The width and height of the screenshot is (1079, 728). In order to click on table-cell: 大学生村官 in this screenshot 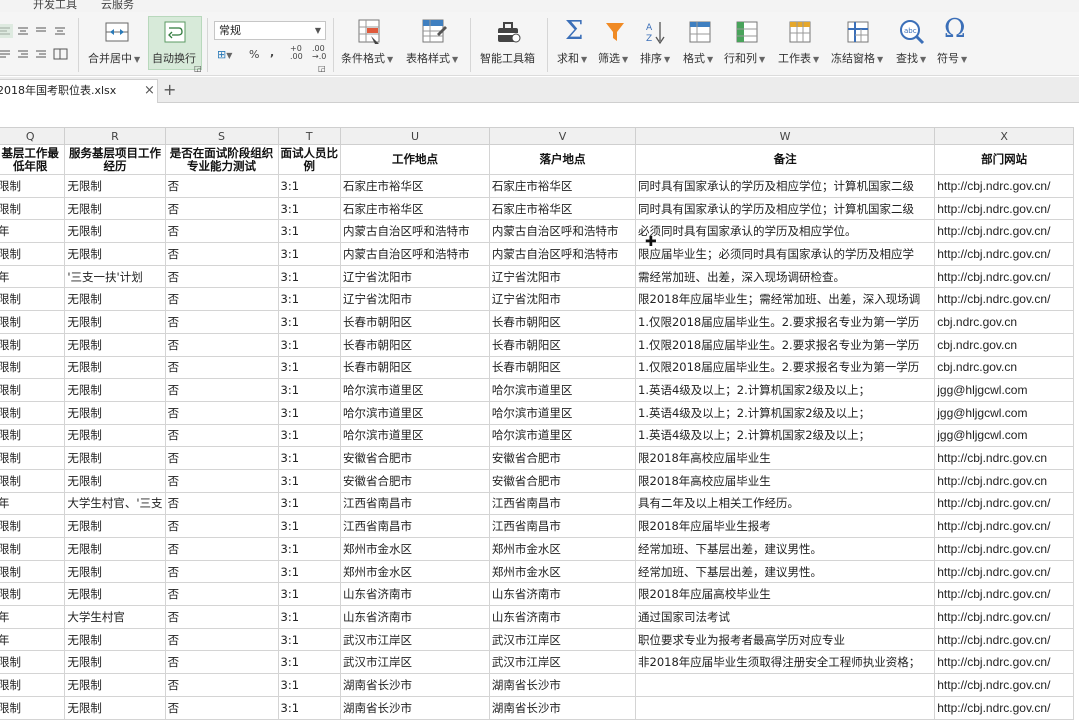, I will do `click(115, 617)`.